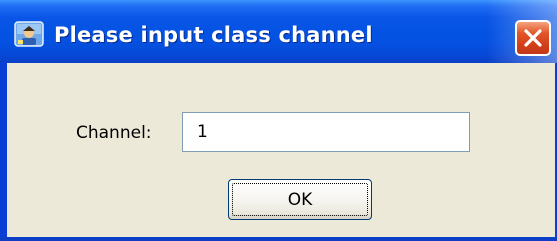 The image size is (557, 241). Describe the element at coordinates (326, 132) in the screenshot. I see `channel-input` at that location.